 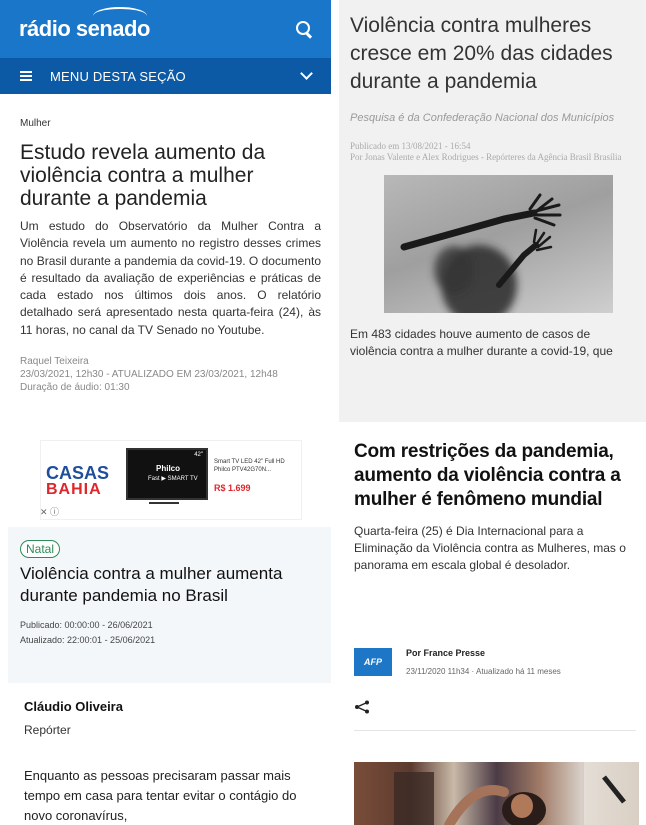 I want to click on location-tag: Natal, so click(x=40, y=549).